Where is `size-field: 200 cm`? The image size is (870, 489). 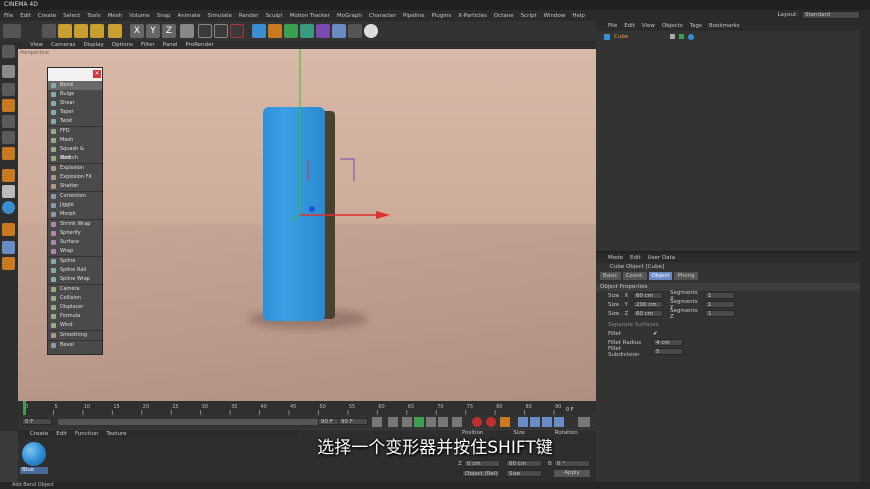 size-field: 200 cm is located at coordinates (648, 304).